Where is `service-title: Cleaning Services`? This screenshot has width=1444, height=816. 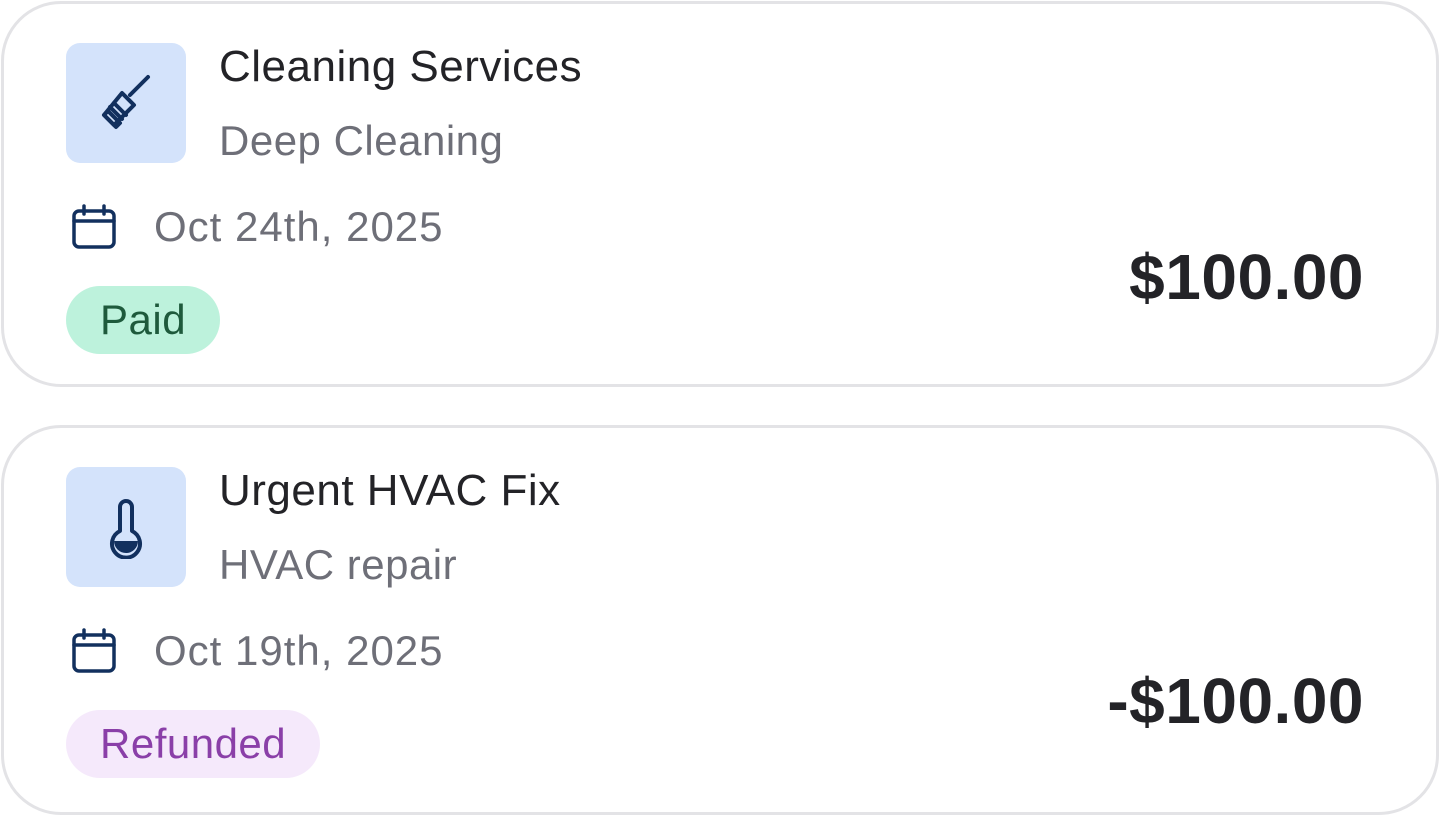 service-title: Cleaning Services is located at coordinates (401, 66).